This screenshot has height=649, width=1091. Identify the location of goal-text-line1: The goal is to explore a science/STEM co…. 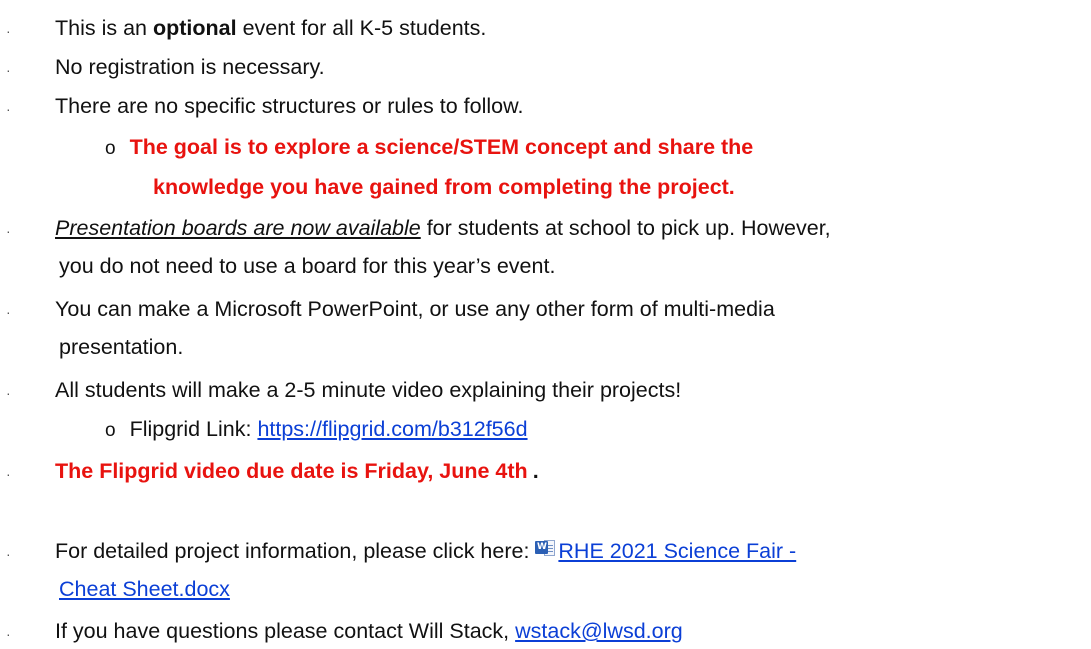
(441, 147).